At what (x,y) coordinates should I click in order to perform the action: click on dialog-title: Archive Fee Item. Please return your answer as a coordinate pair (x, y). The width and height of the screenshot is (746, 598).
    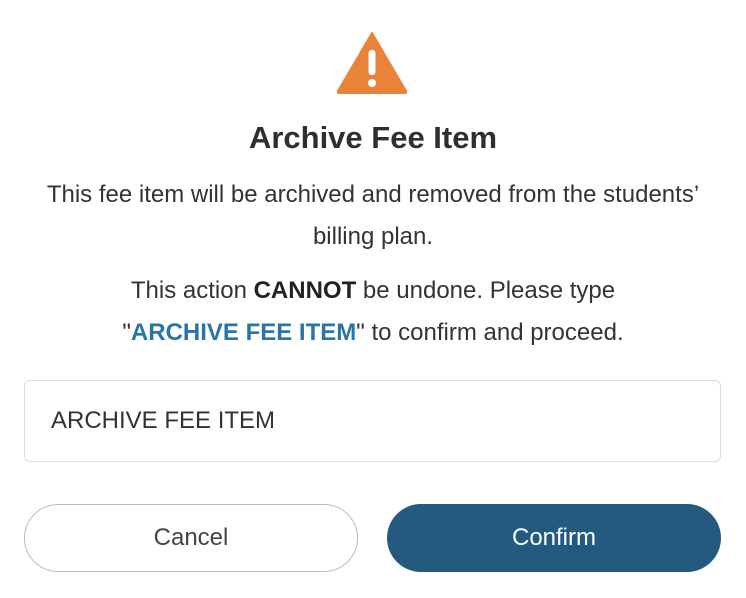
    Looking at the image, I should click on (373, 137).